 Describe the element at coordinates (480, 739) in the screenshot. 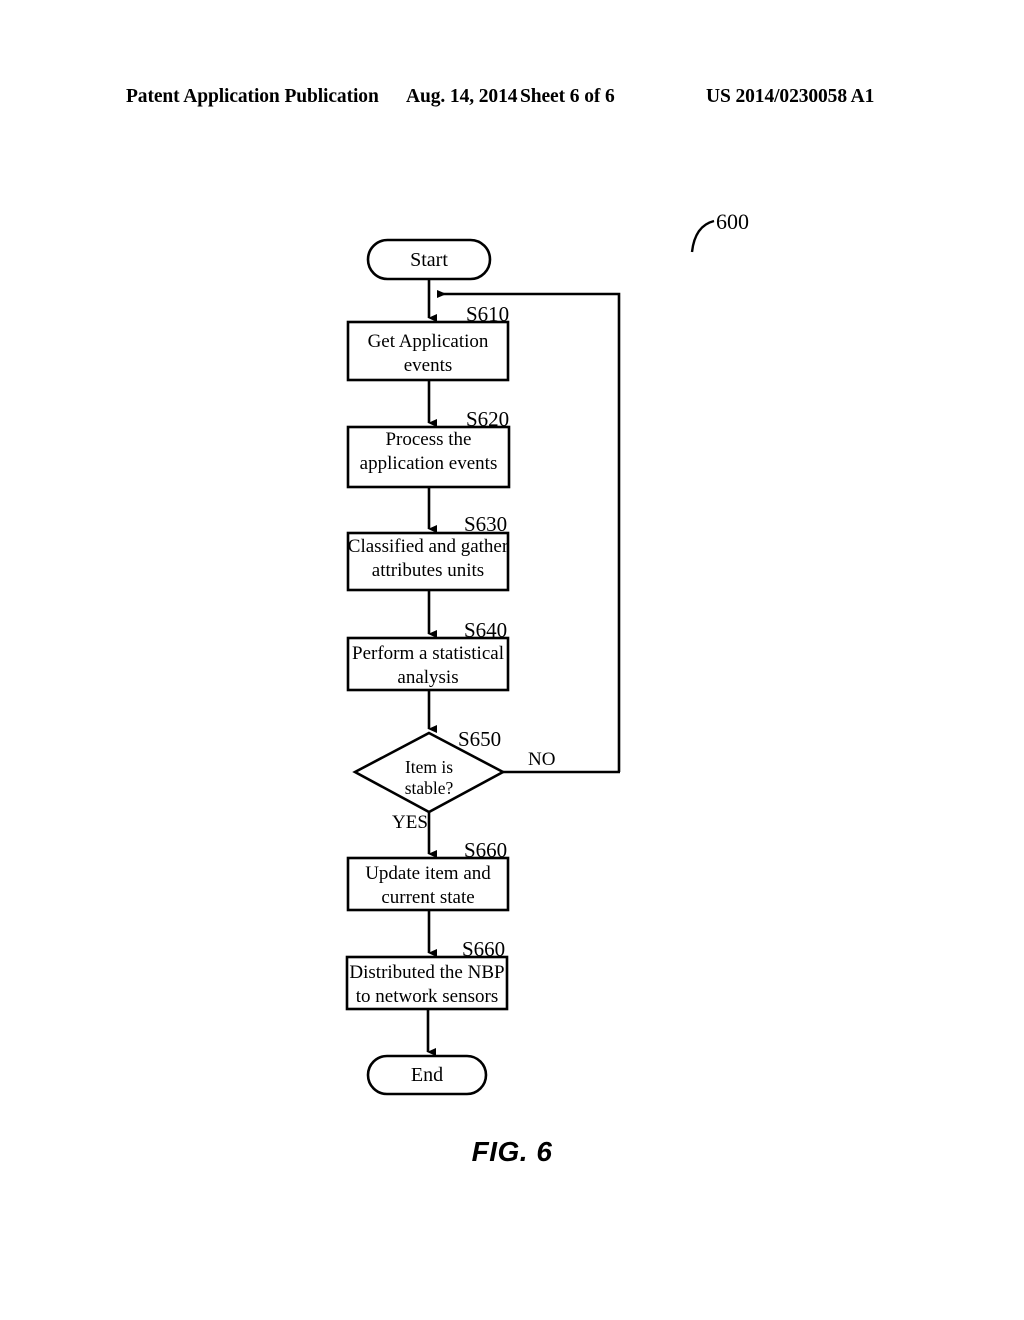

I see `step-label-s650: S650` at that location.